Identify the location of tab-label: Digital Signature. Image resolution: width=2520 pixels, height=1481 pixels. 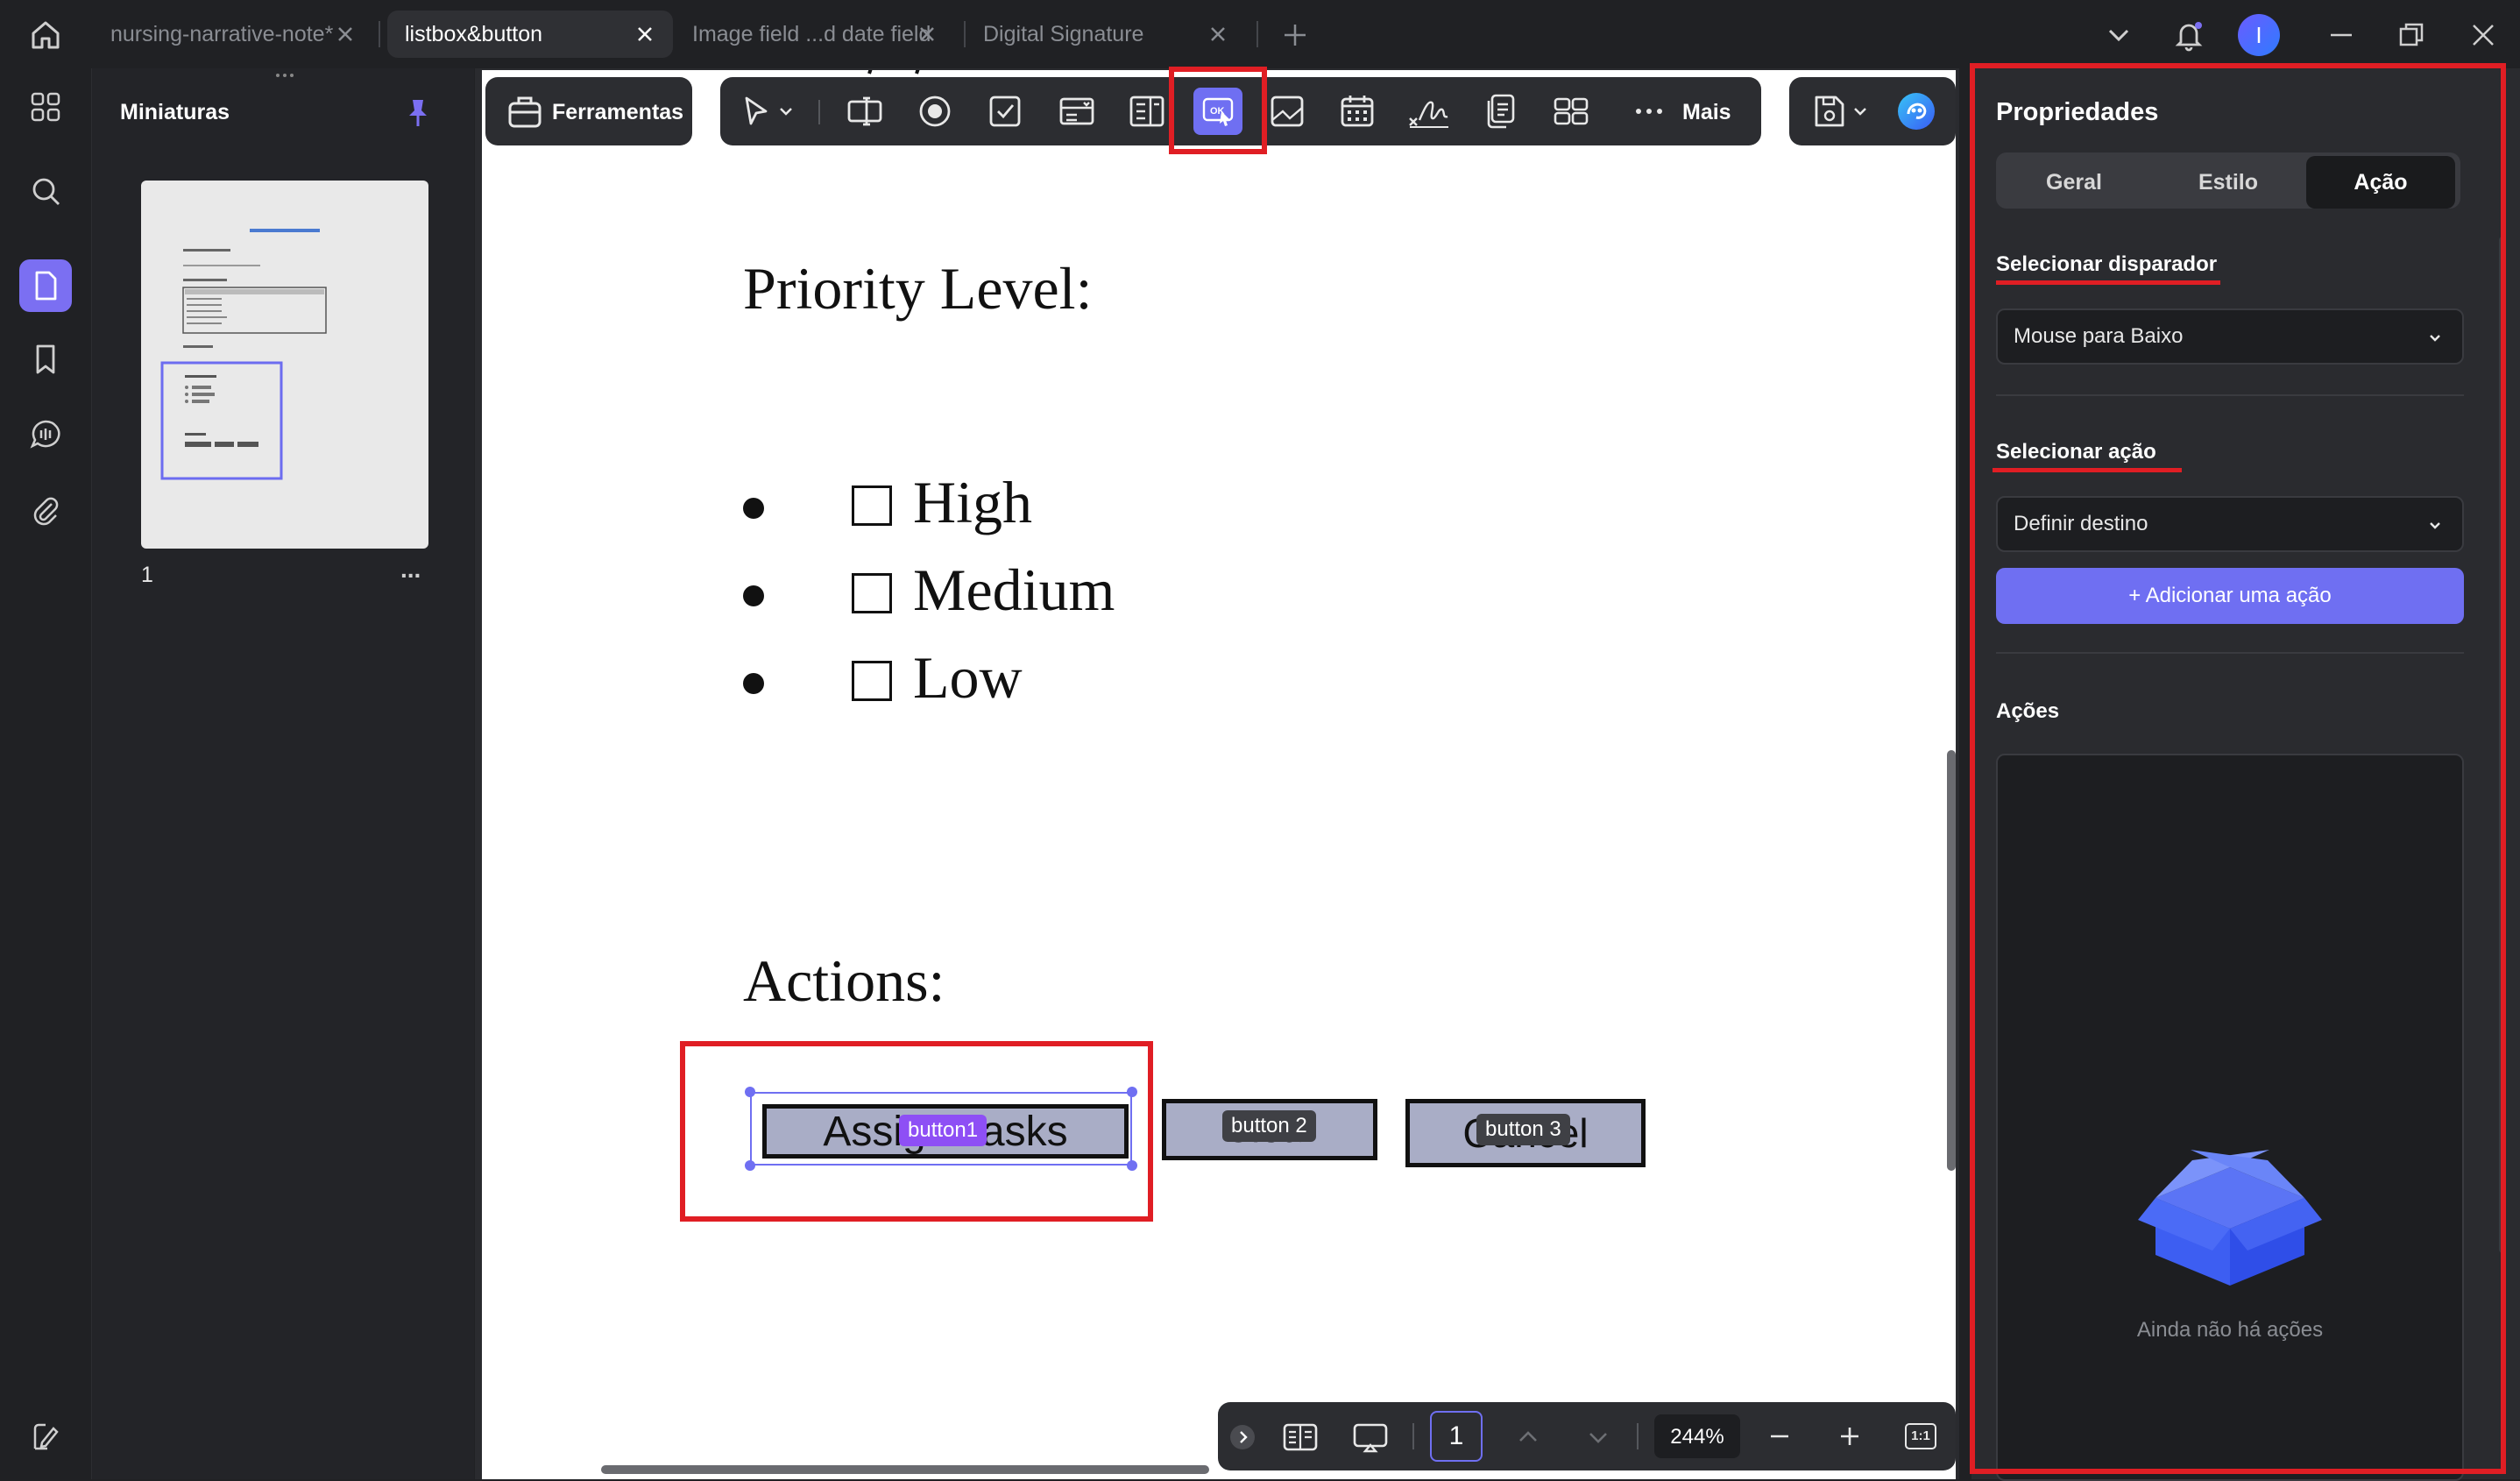
(1063, 33).